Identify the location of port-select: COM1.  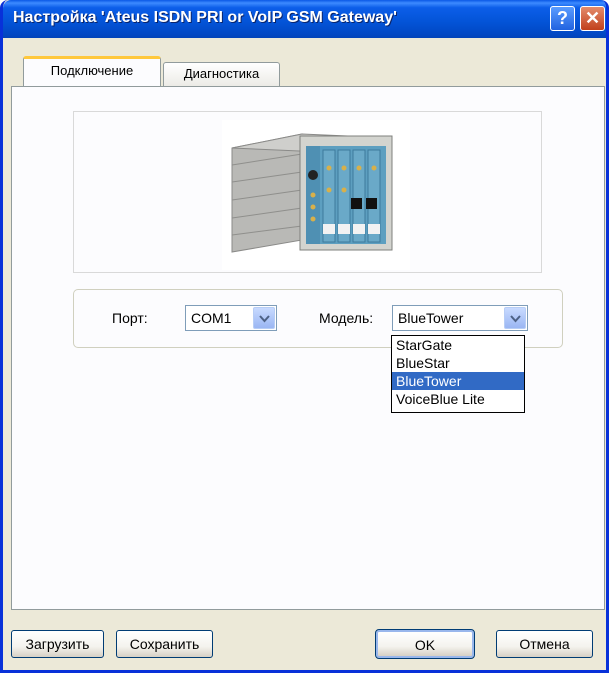
(231, 318).